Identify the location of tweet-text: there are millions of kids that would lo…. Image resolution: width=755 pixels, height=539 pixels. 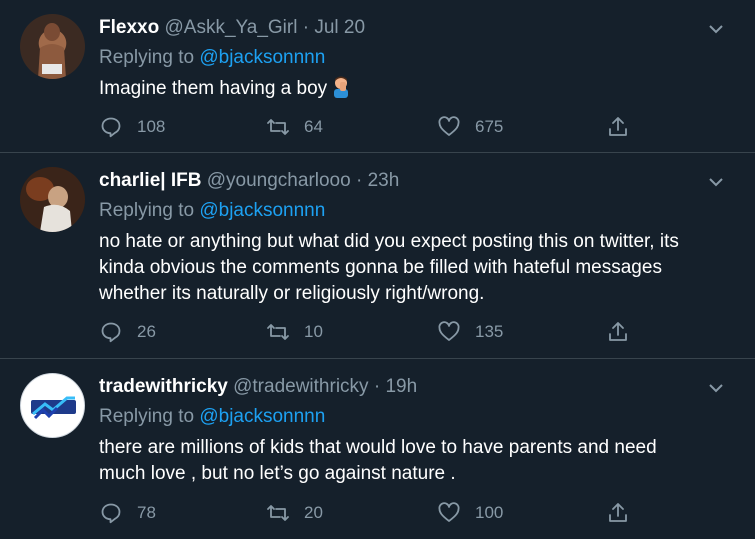
(407, 461).